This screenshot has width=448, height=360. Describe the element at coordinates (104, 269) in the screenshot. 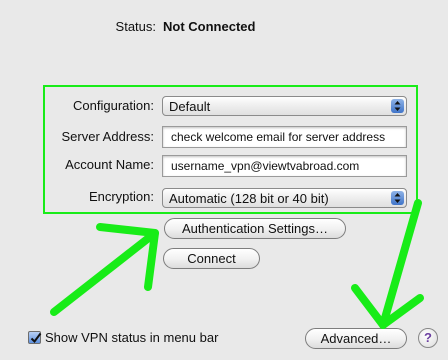

I see `arrow-to-authentication` at that location.